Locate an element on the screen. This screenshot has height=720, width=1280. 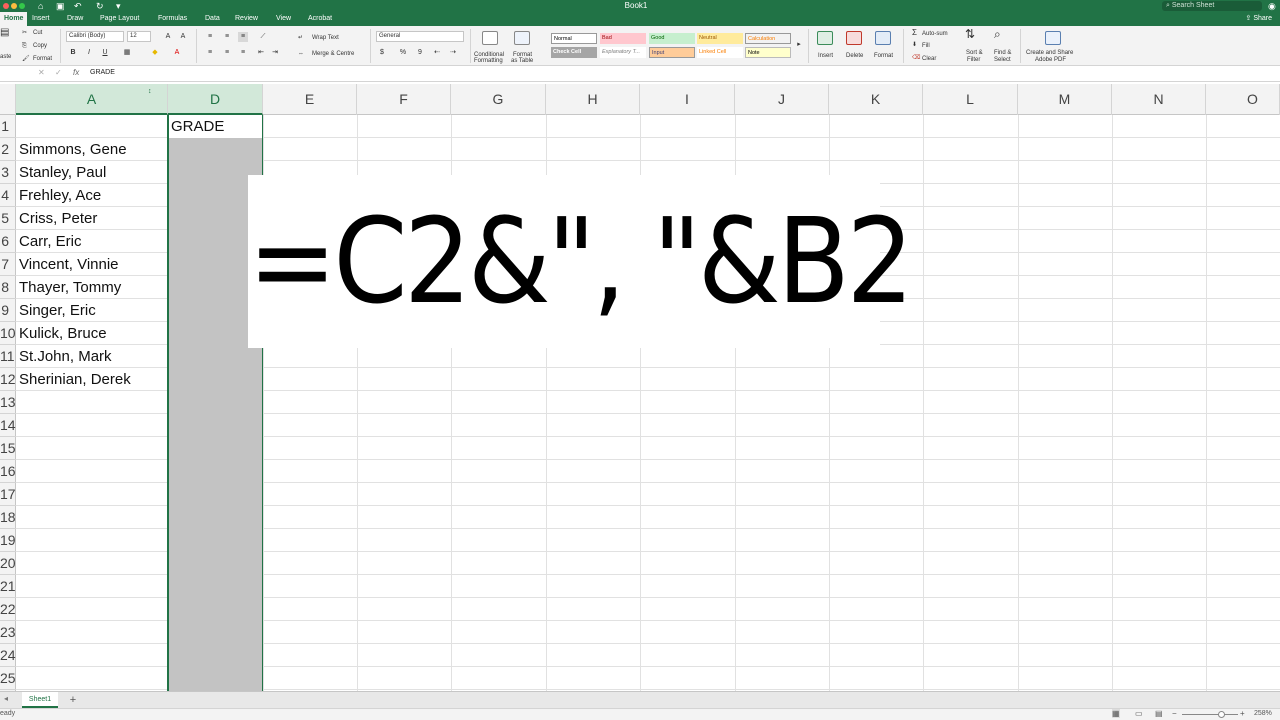
decrease-indent-icon: ⇤ is located at coordinates (261, 53).